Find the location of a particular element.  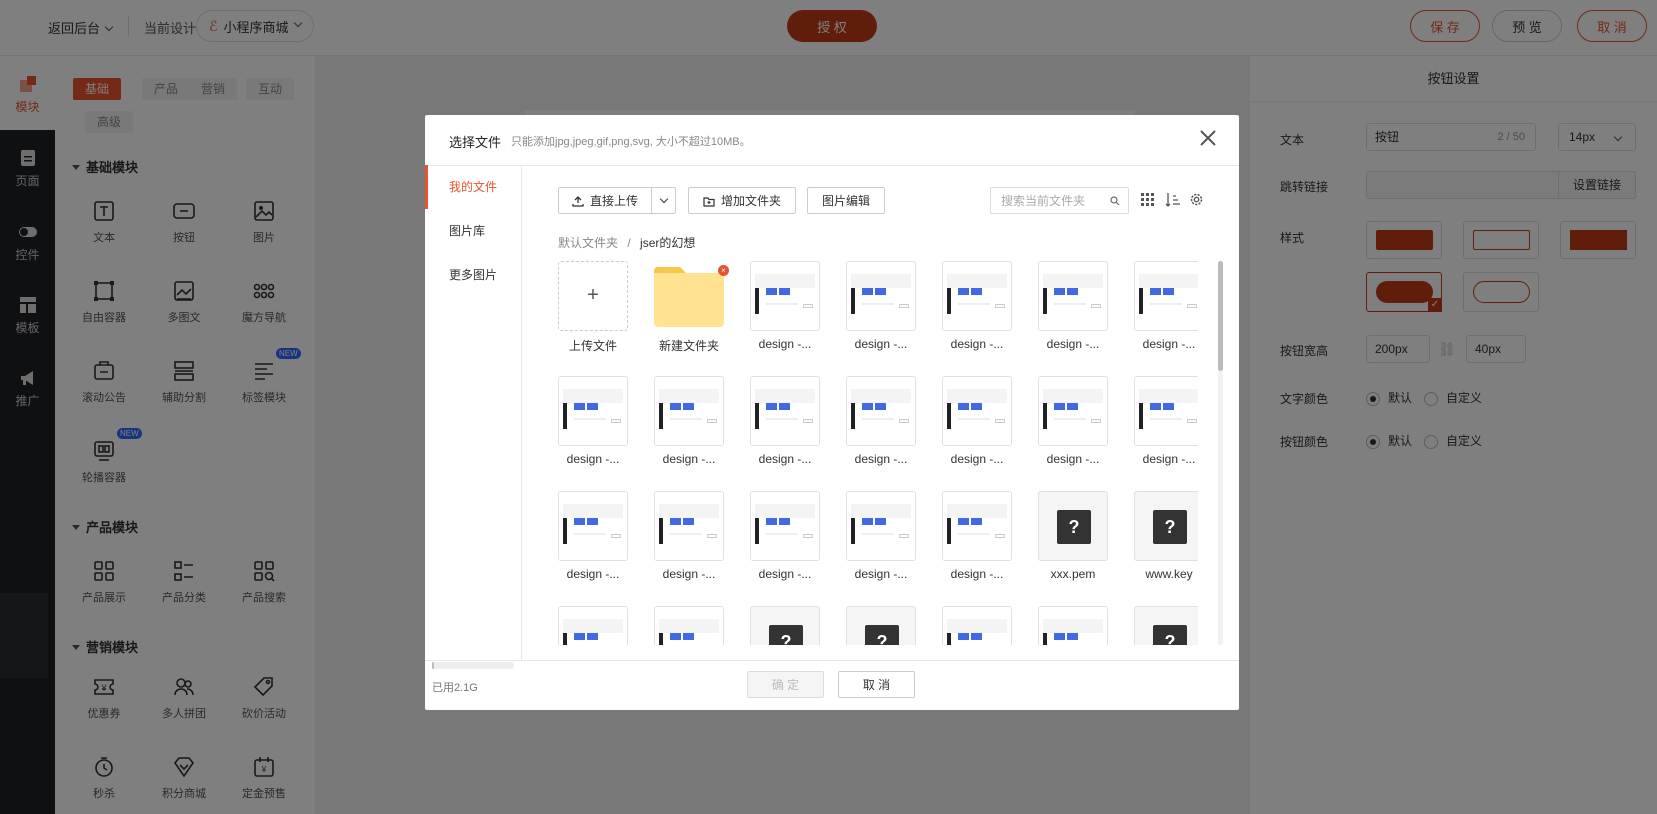

side-item-more-images: 更多图片 is located at coordinates (473, 275).